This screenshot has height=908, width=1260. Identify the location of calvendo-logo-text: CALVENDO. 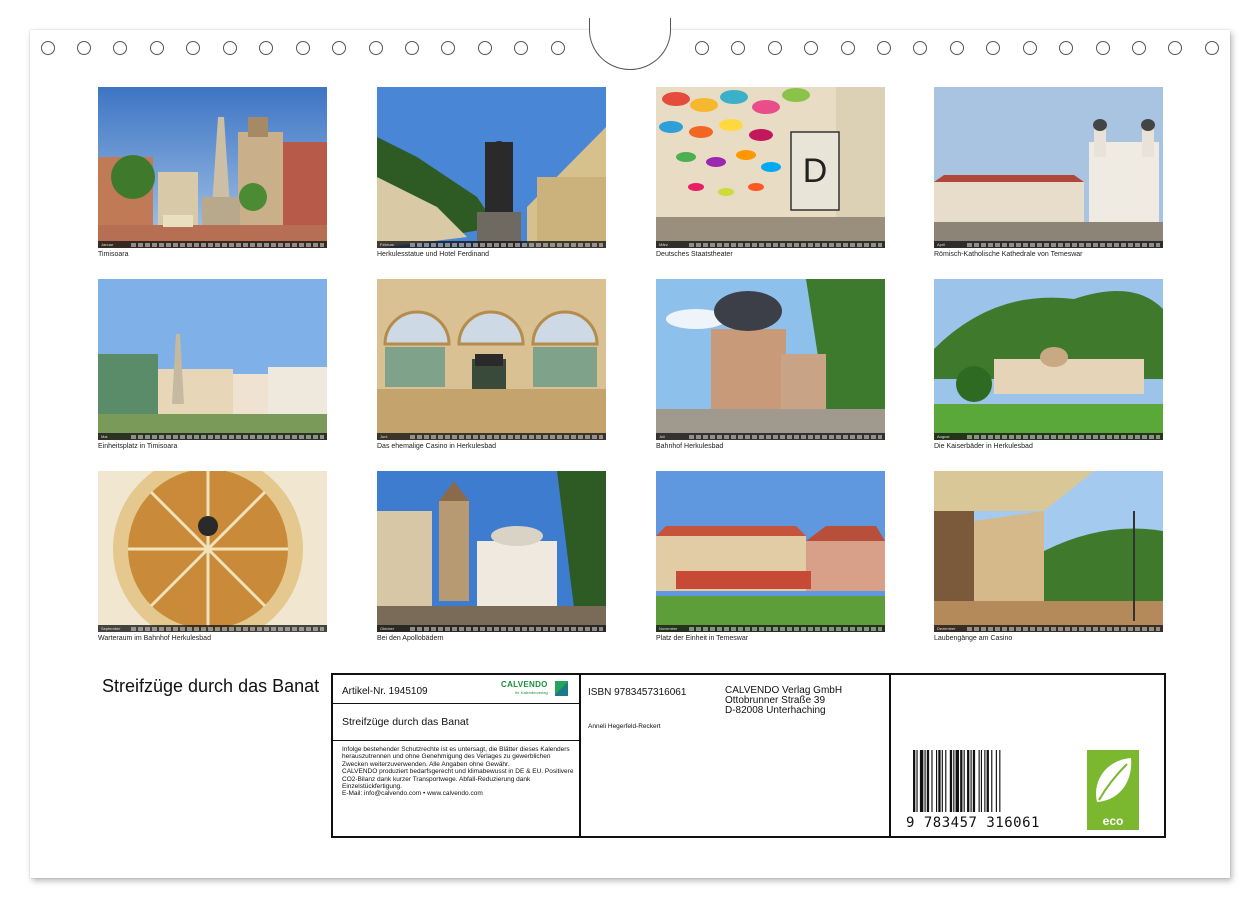
(524, 684).